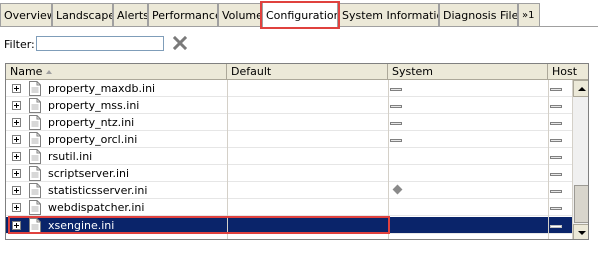 The height and width of the screenshot is (265, 598). What do you see at coordinates (289, 225) in the screenshot?
I see `table-row-selected: xsengine.ini` at bounding box center [289, 225].